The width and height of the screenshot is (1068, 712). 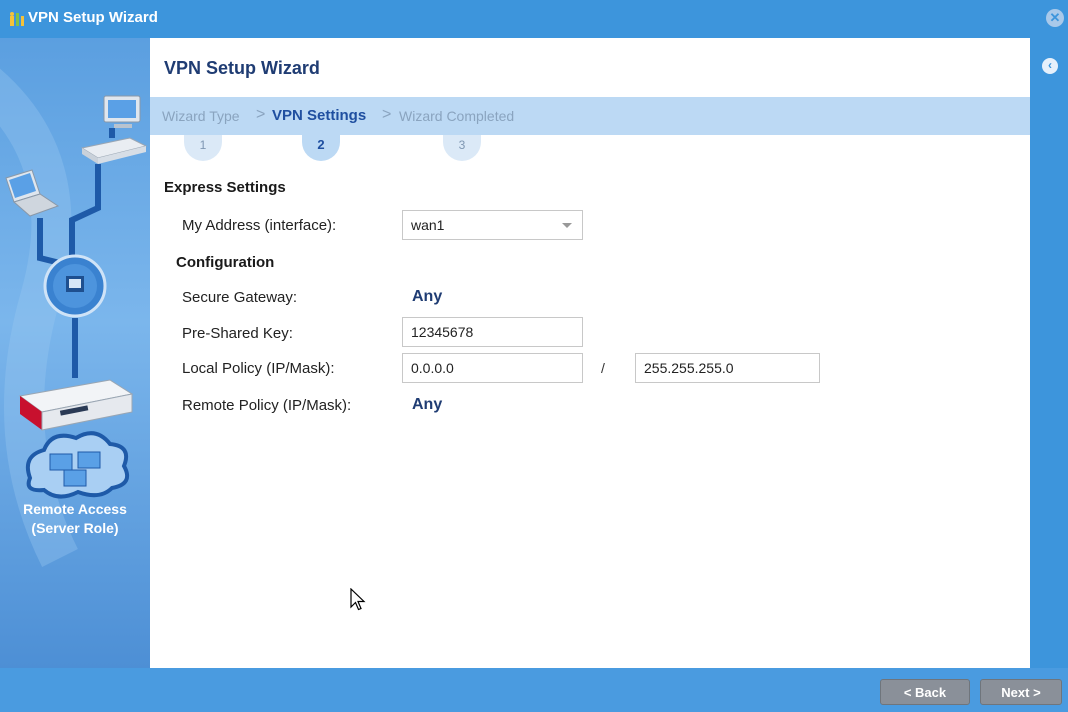 What do you see at coordinates (321, 148) in the screenshot?
I see `step-number-2: 2` at bounding box center [321, 148].